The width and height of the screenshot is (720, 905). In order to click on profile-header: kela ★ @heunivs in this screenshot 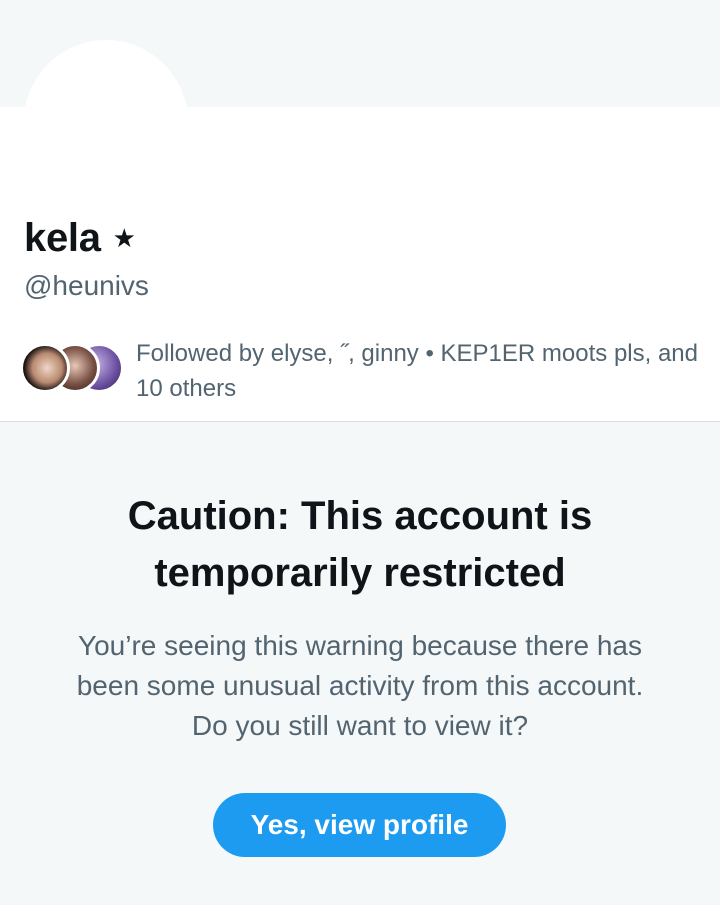, I will do `click(364, 257)`.